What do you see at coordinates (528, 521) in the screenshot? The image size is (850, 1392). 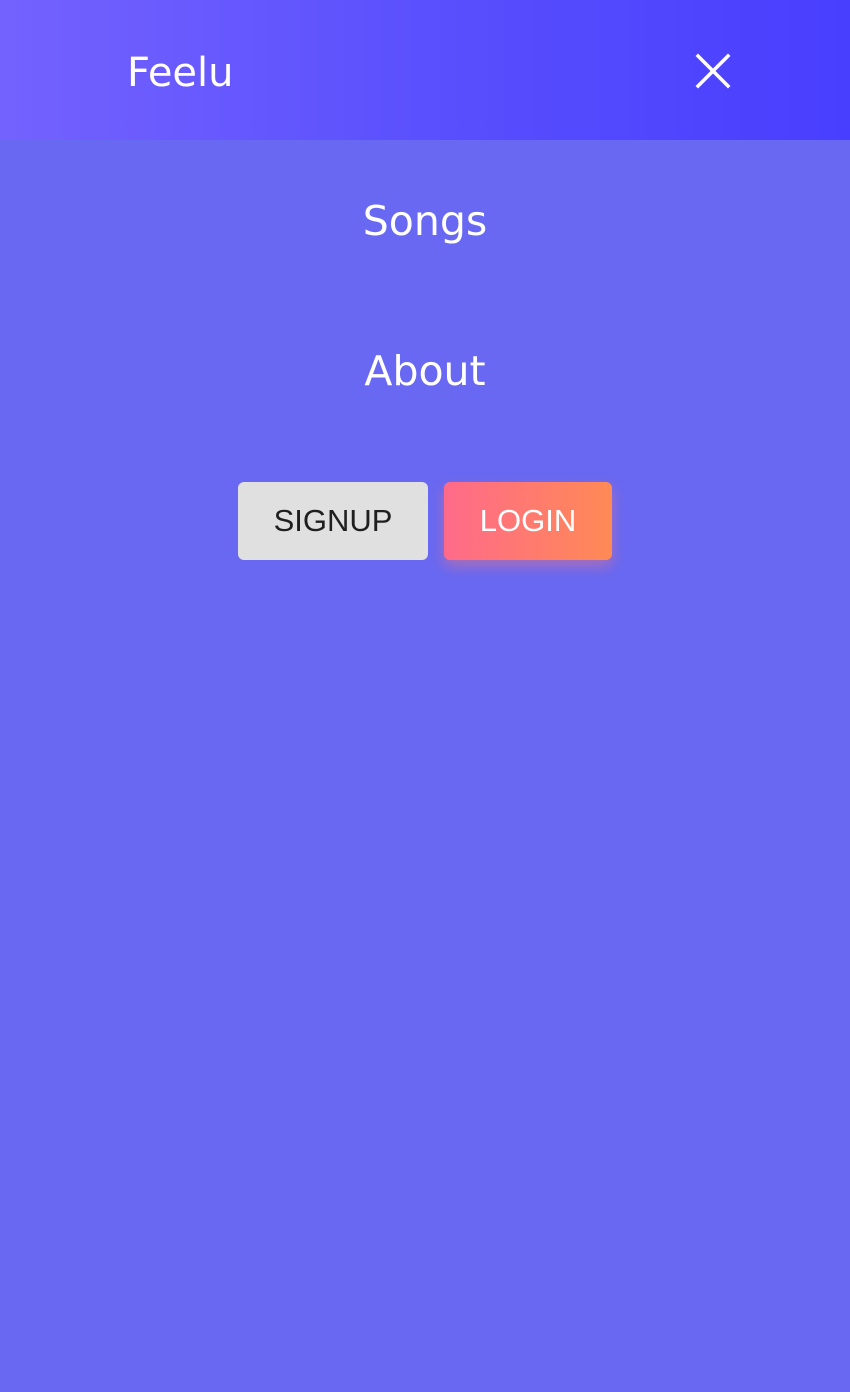 I see `login-button: LOGIN` at bounding box center [528, 521].